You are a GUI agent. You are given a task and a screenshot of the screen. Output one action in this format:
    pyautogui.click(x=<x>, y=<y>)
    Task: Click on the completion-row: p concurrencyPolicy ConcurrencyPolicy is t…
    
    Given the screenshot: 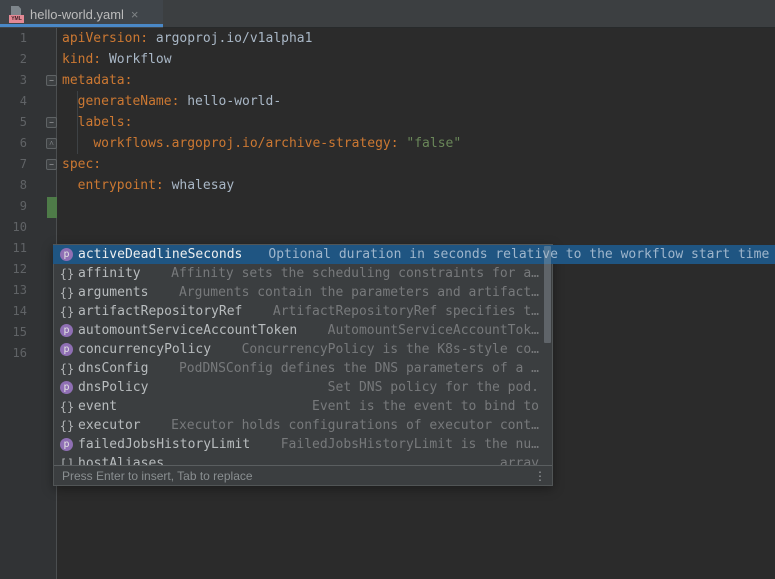 What is the action you would take?
    pyautogui.click(x=303, y=349)
    